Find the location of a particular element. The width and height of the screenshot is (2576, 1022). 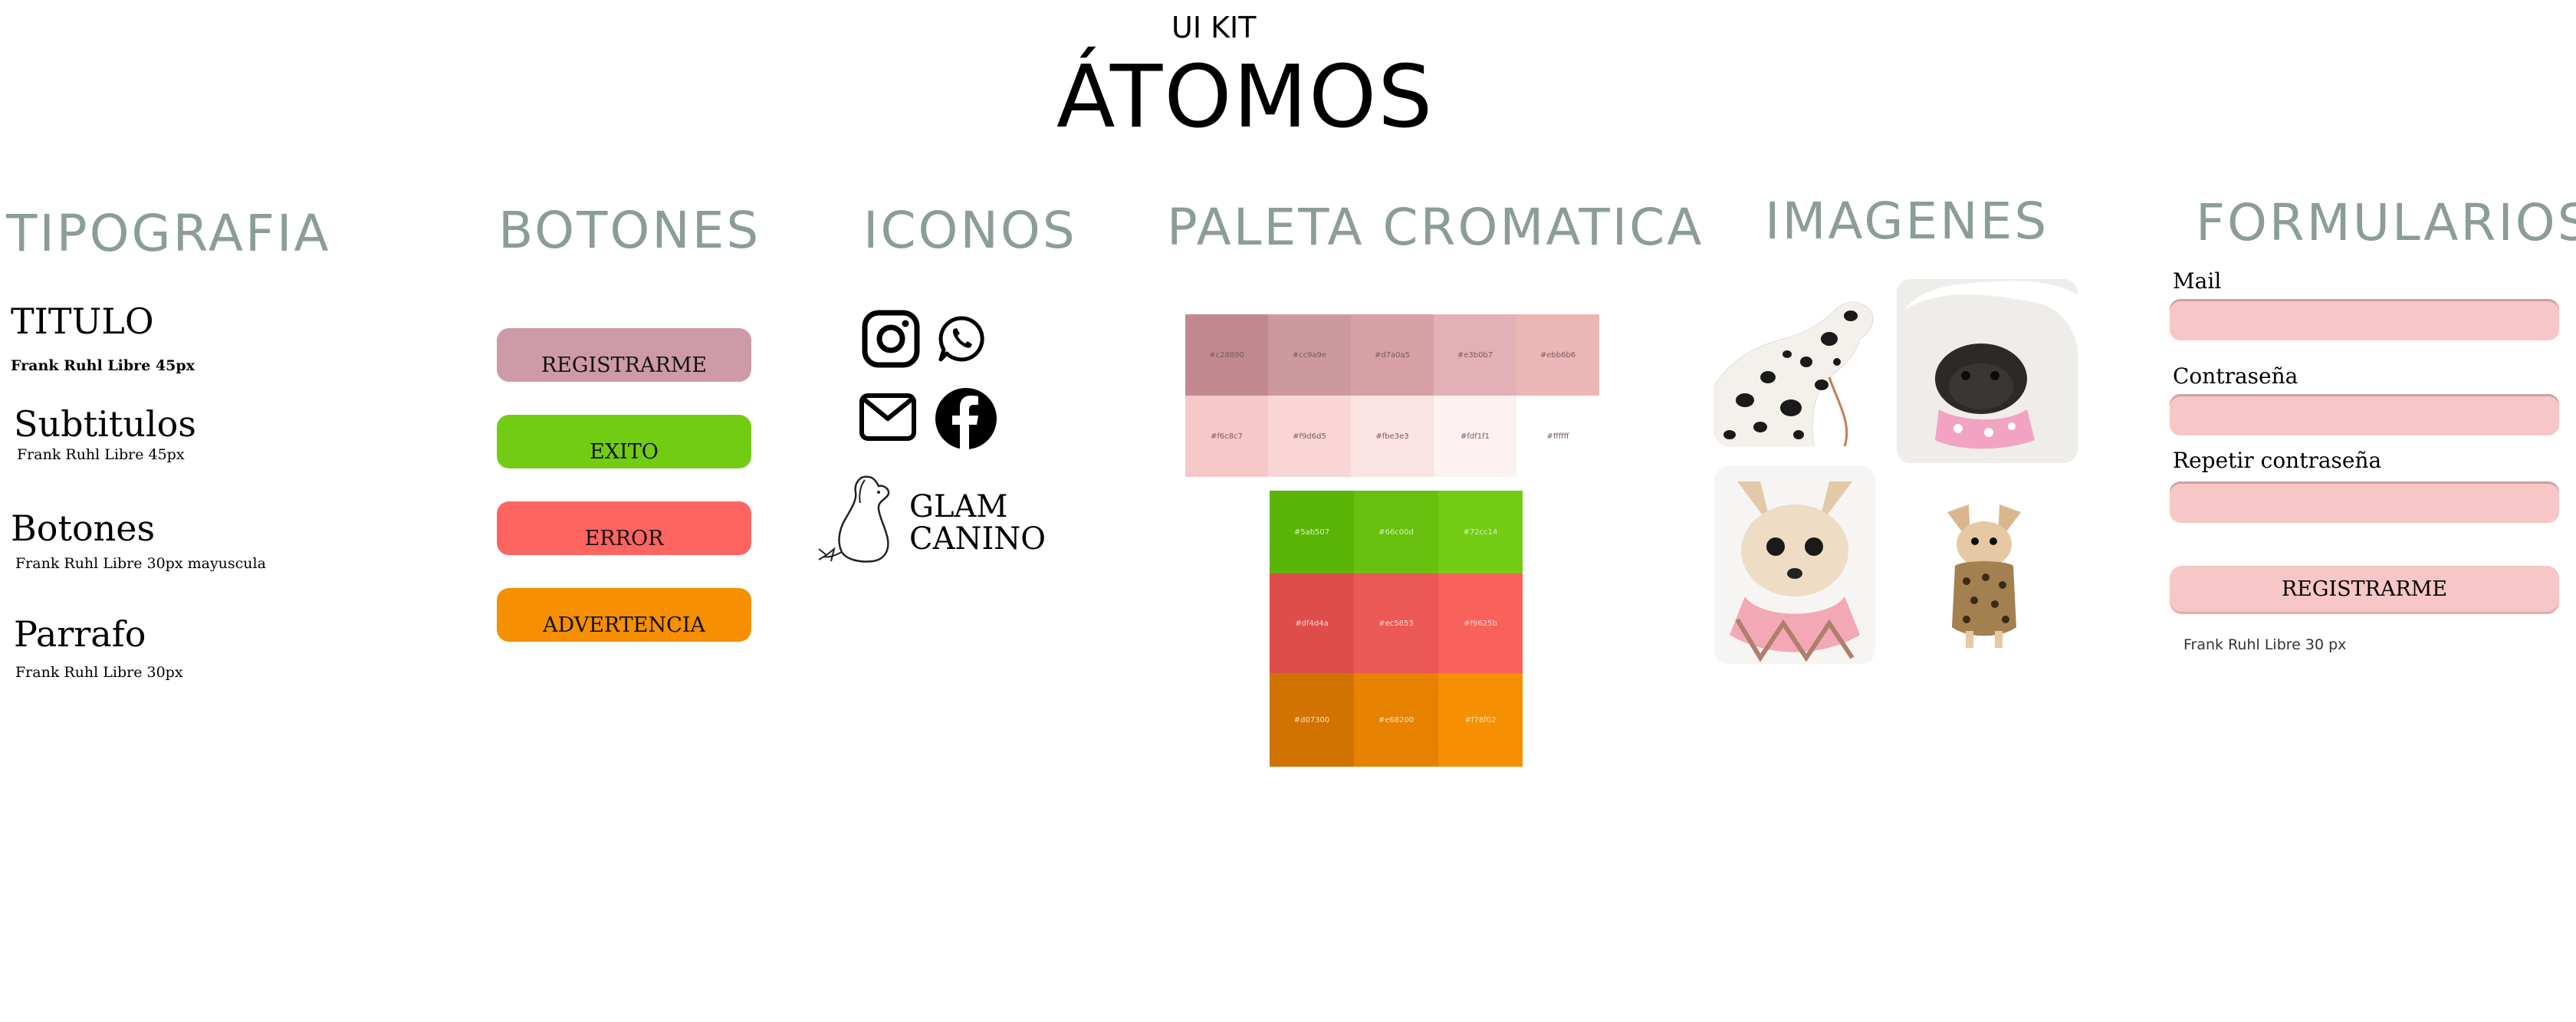

typography-title-sample: TITULO is located at coordinates (83, 322).